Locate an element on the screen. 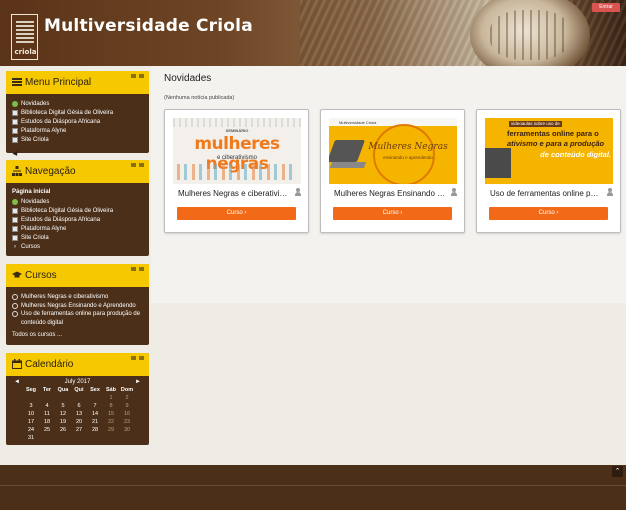 This screenshot has width=626, height=510. calendar-weekday: Qui is located at coordinates (79, 390).